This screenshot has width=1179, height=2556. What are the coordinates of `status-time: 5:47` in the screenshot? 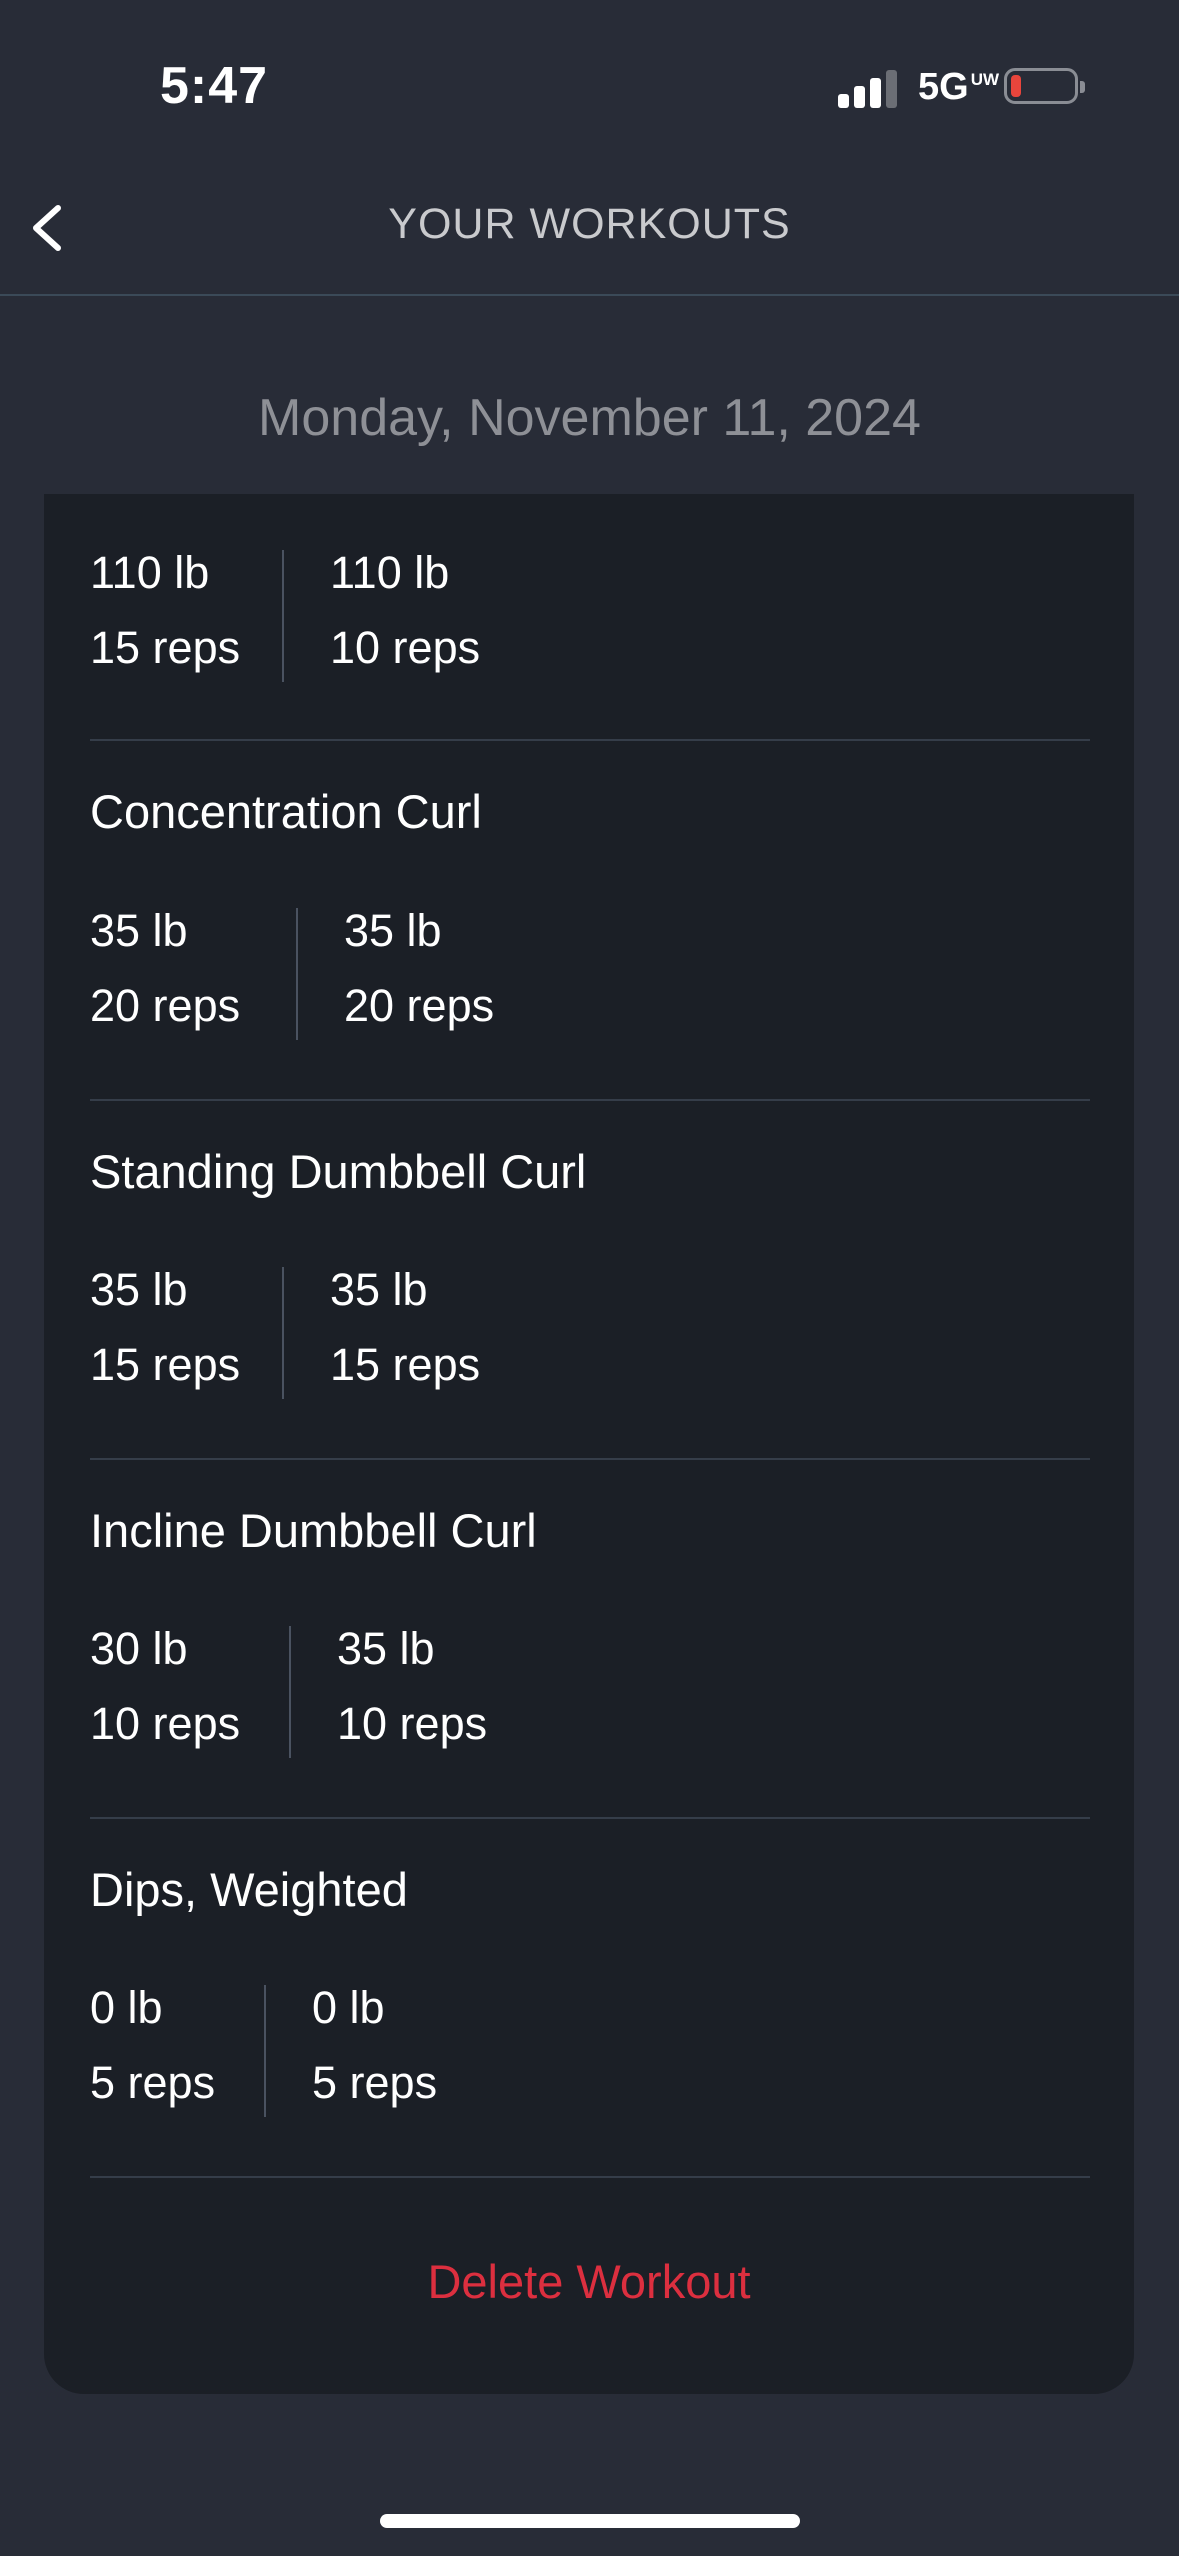 It's located at (214, 86).